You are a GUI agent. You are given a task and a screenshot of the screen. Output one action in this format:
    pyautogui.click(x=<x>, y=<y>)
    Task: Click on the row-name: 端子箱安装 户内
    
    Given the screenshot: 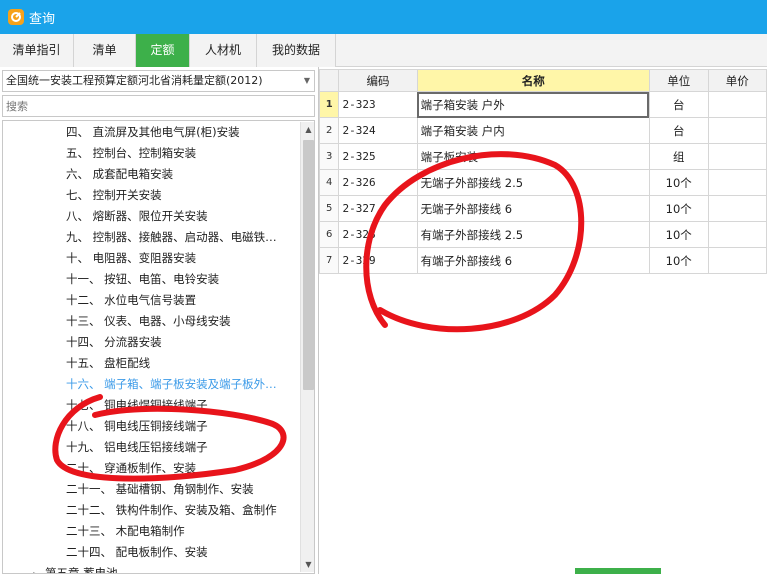 What is the action you would take?
    pyautogui.click(x=533, y=130)
    